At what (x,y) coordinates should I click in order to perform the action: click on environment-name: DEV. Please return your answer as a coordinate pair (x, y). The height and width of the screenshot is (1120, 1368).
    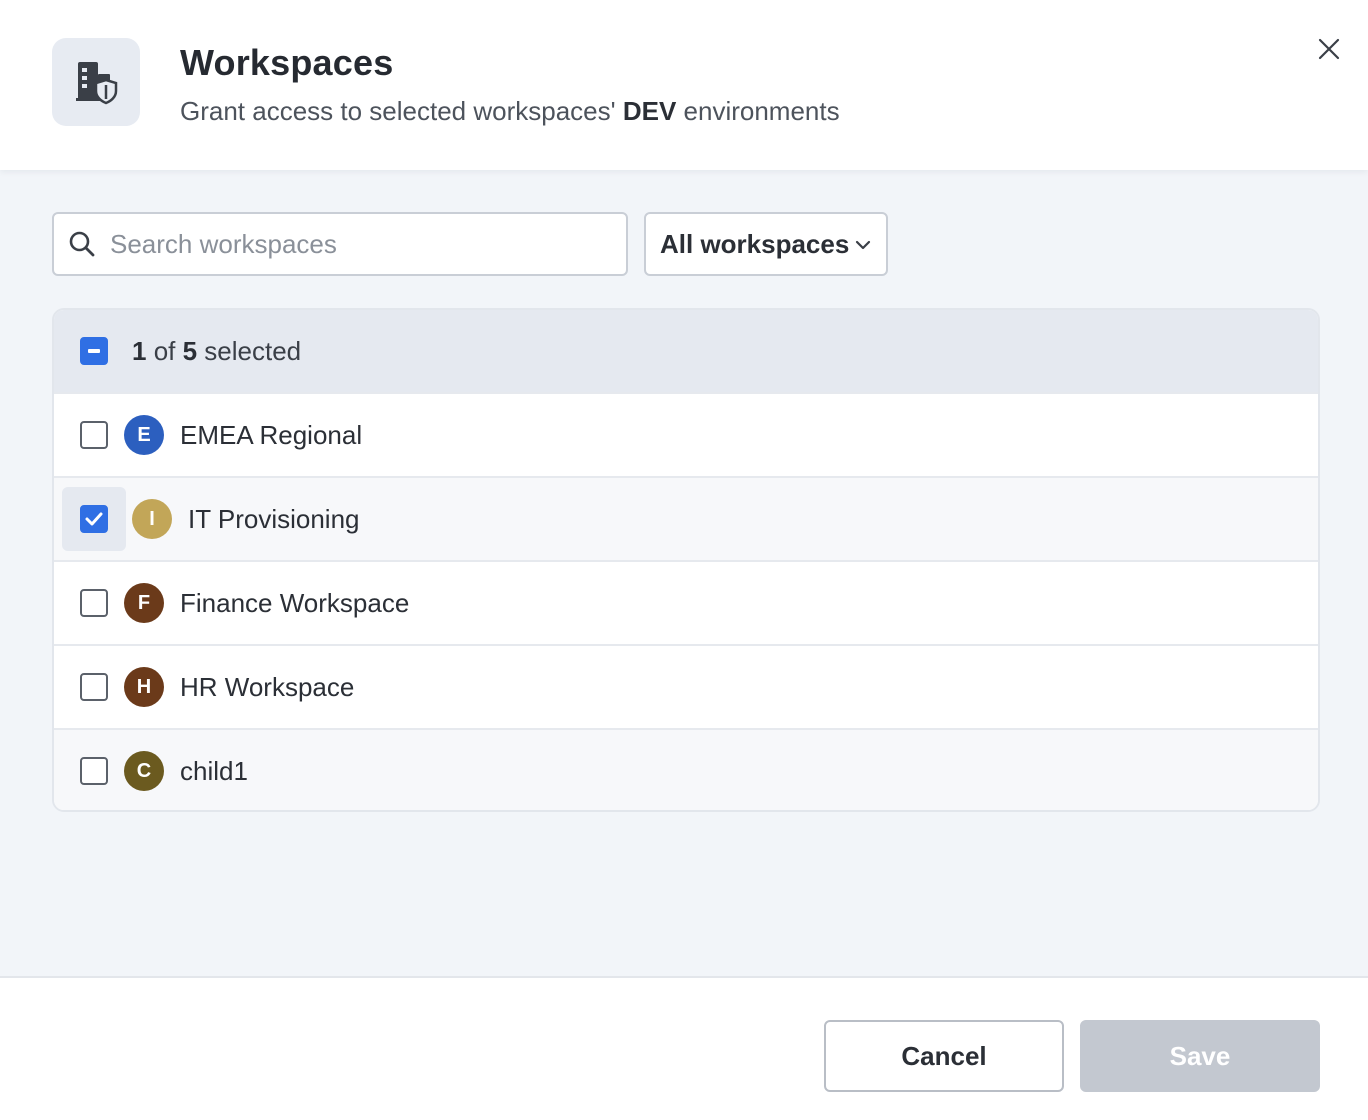
    Looking at the image, I should click on (649, 111).